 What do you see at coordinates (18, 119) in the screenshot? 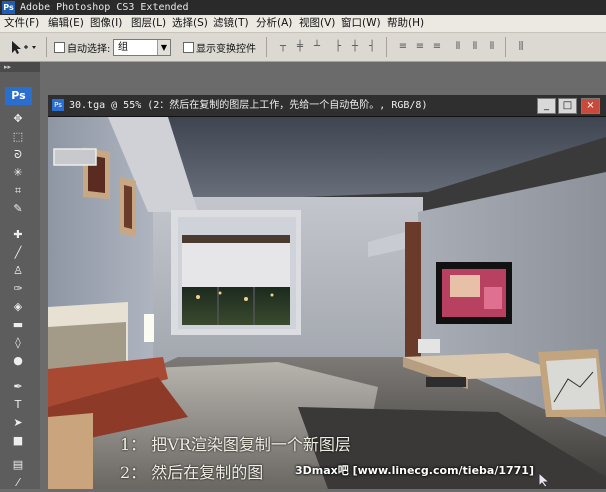
I see `move-tool-icon: ✥` at bounding box center [18, 119].